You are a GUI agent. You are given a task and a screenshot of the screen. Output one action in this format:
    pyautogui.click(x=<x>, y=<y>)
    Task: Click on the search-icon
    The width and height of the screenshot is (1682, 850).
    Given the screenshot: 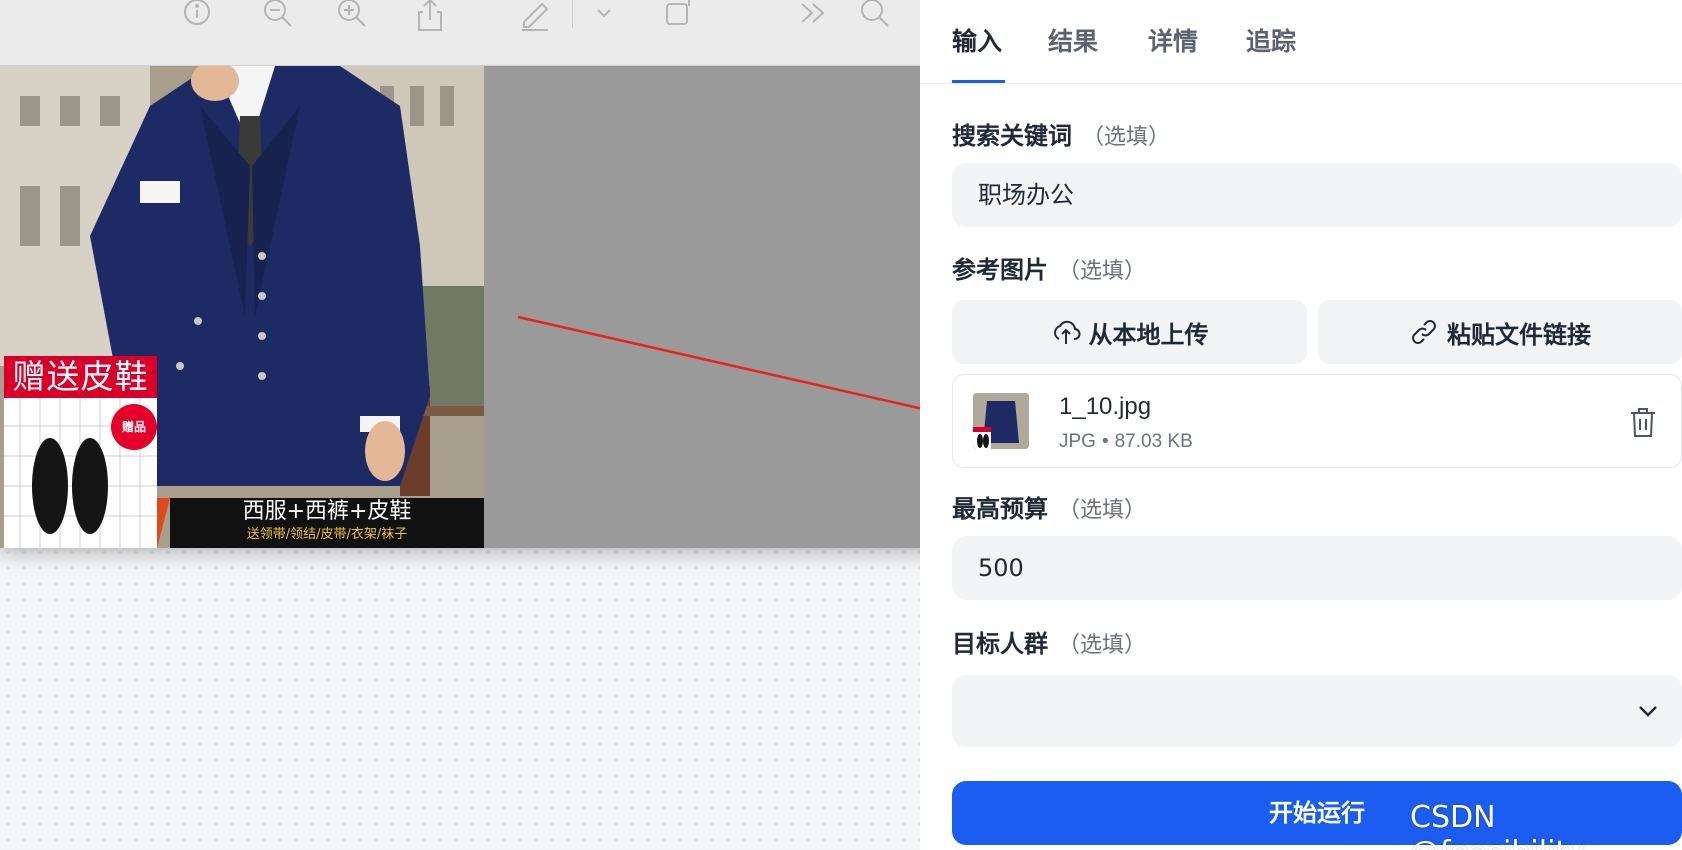 What is the action you would take?
    pyautogui.click(x=875, y=15)
    